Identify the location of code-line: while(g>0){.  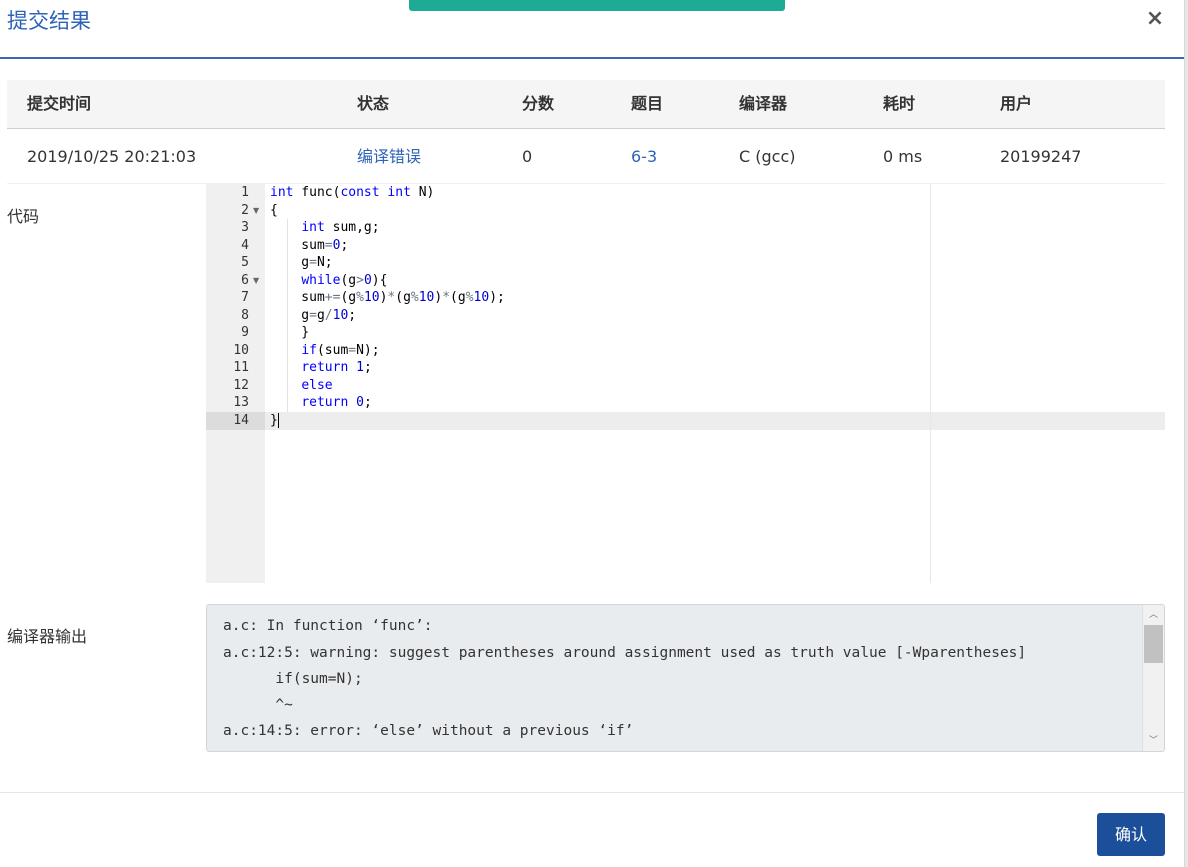
(344, 280).